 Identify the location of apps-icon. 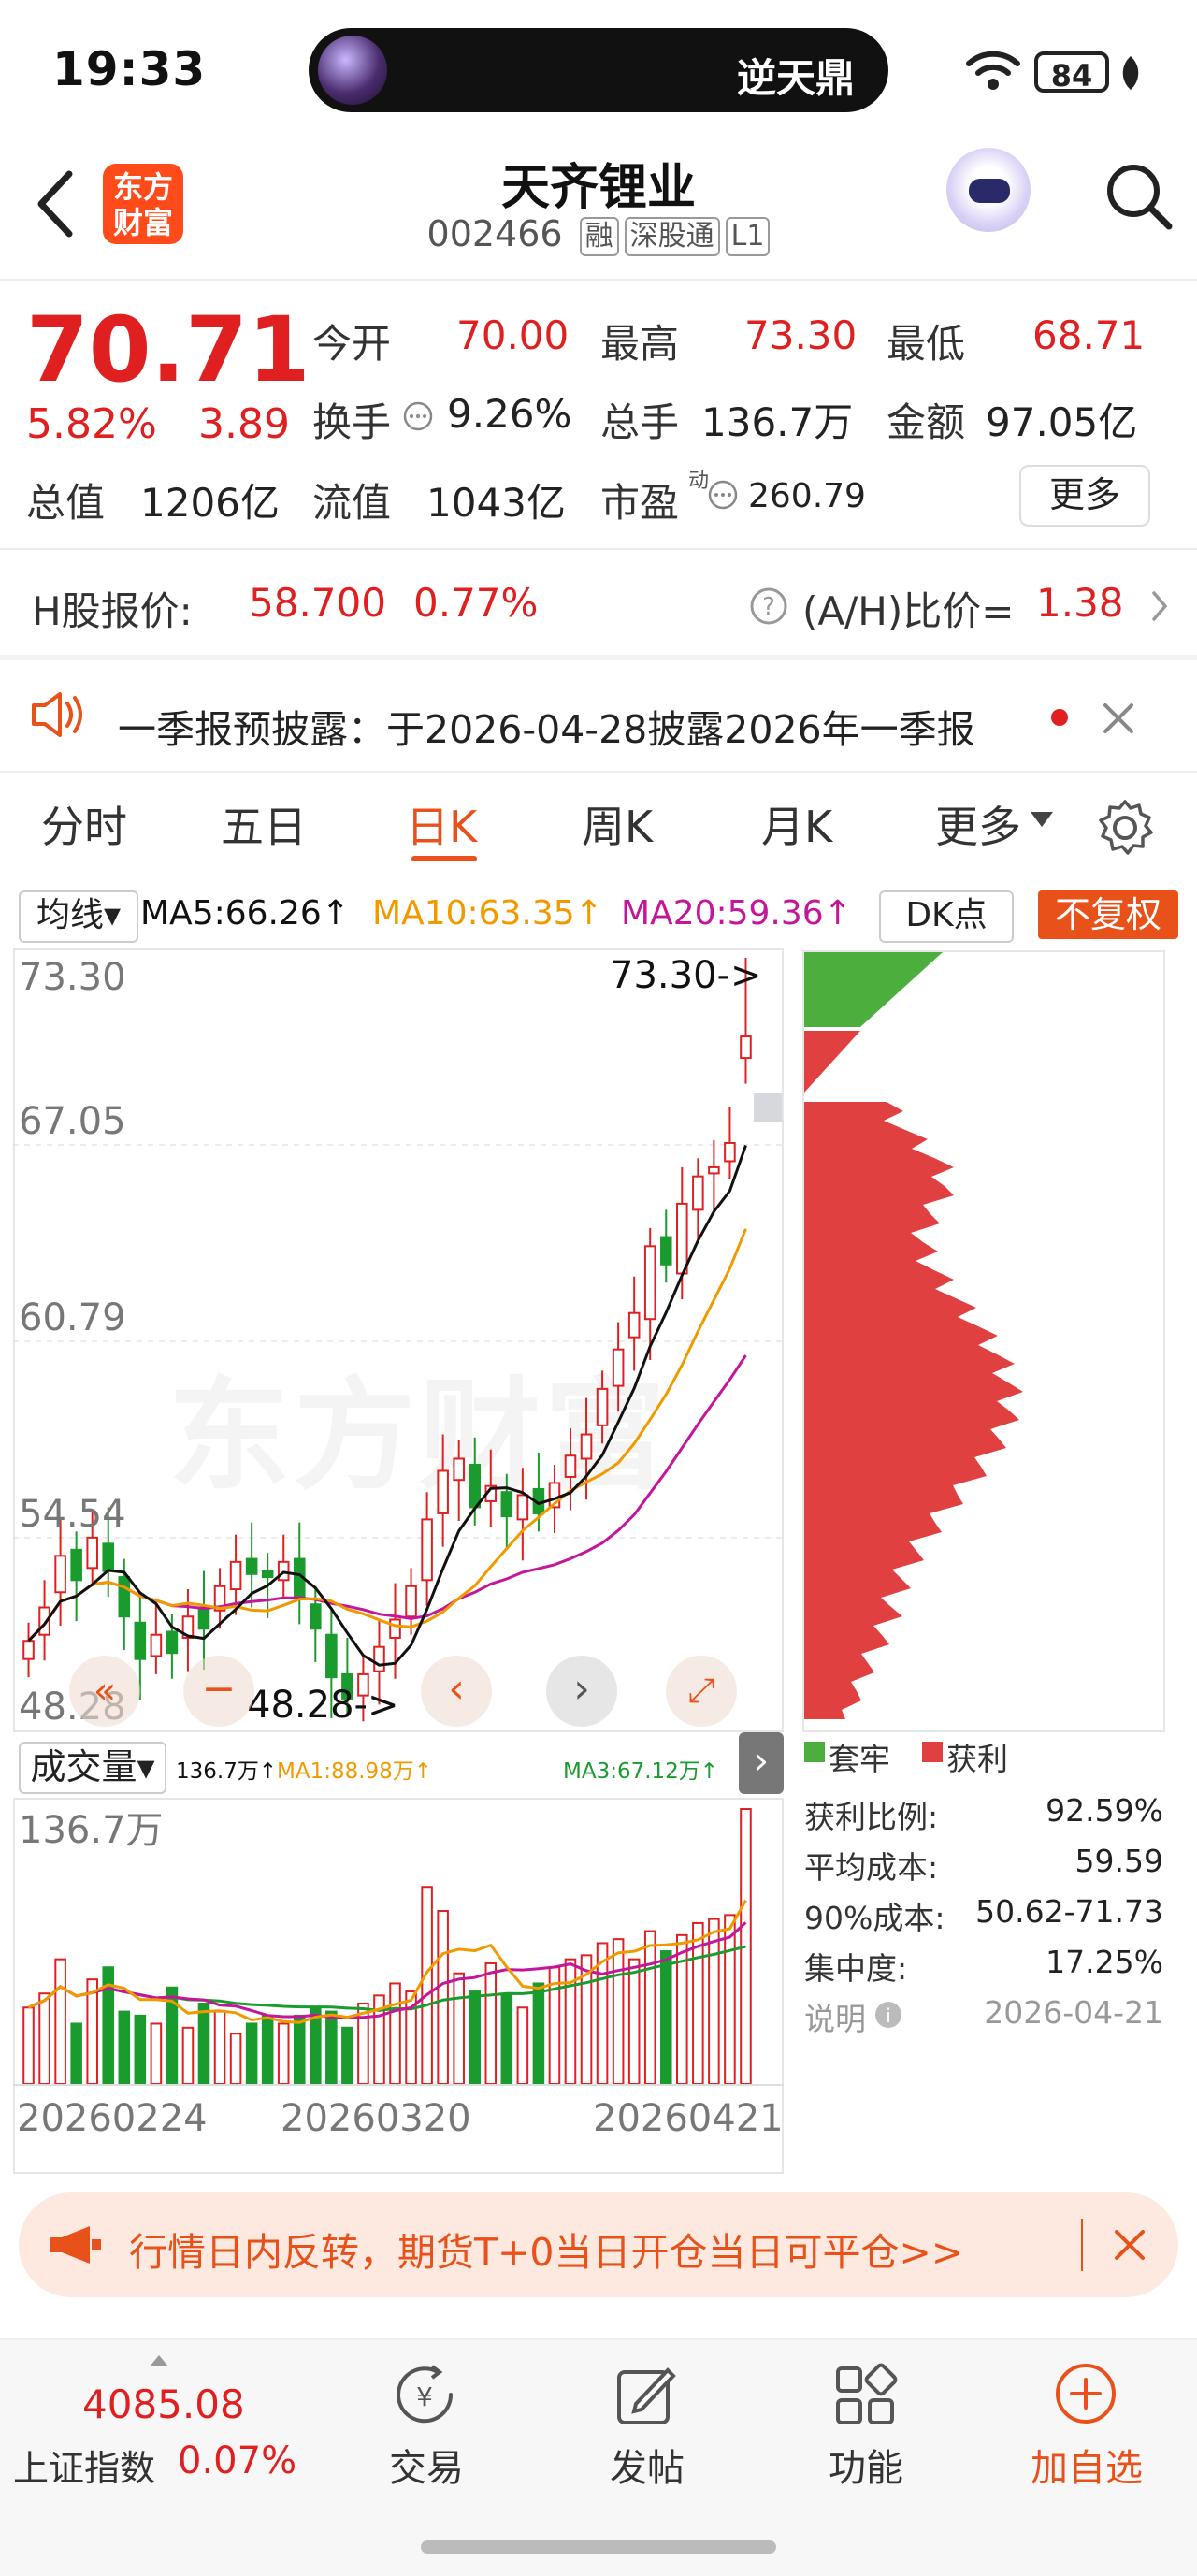
(865, 2395).